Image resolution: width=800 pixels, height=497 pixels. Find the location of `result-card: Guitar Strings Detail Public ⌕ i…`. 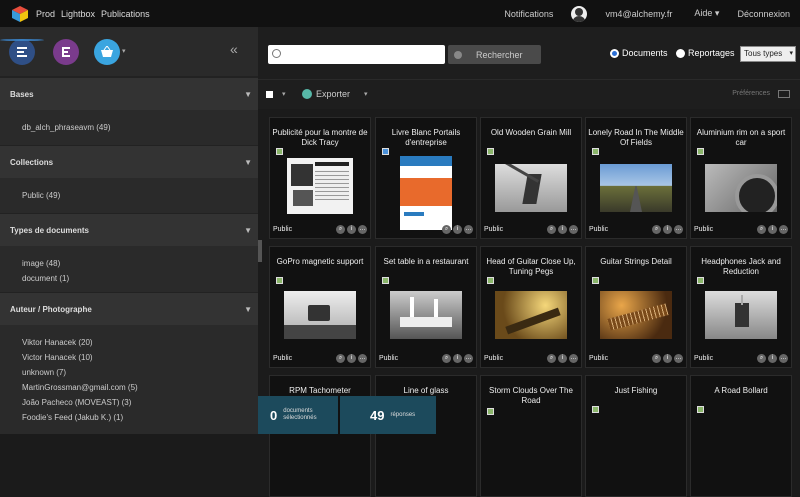

result-card: Guitar Strings Detail Public ⌕ i… is located at coordinates (636, 307).